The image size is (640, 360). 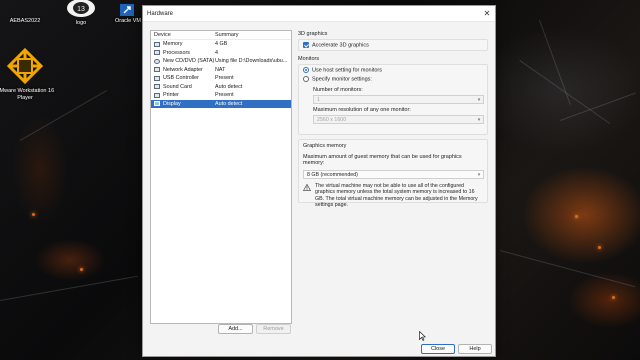 What do you see at coordinates (176, 52) in the screenshot?
I see `device-name: Processors` at bounding box center [176, 52].